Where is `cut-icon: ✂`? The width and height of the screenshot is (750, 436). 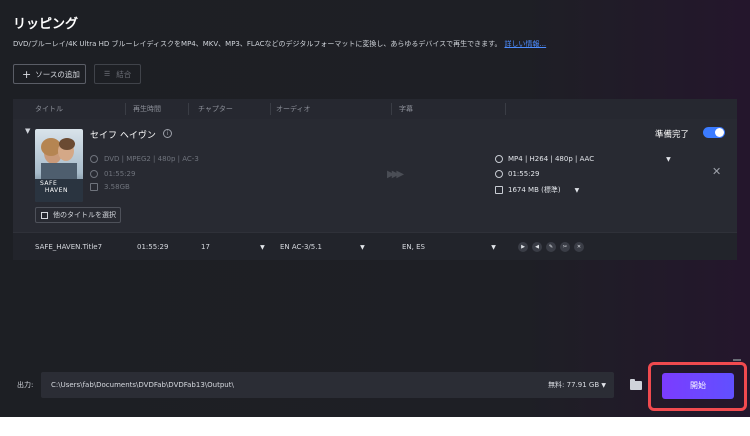
cut-icon: ✂ is located at coordinates (565, 247).